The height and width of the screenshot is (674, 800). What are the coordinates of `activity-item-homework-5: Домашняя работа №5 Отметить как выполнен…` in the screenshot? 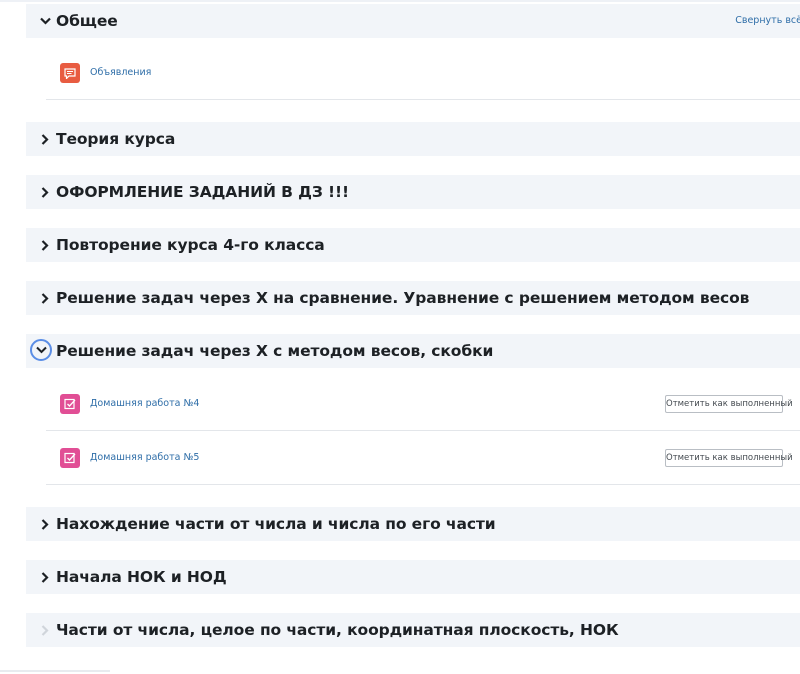 It's located at (423, 458).